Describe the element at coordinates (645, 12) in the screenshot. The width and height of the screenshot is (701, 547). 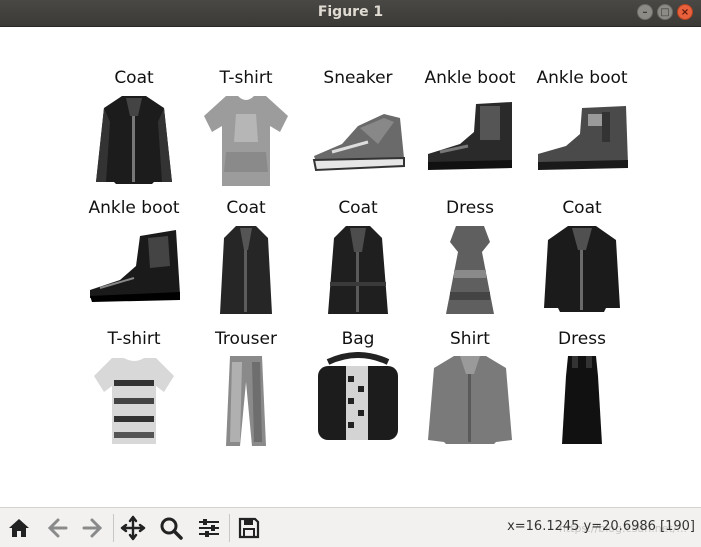
I see `minimize-button: –` at that location.